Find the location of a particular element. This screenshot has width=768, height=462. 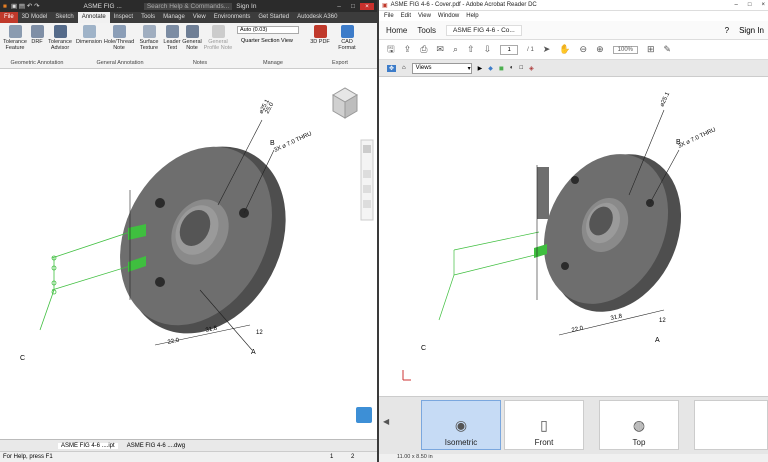

dimension-button: Dimension is located at coordinates (89, 35).